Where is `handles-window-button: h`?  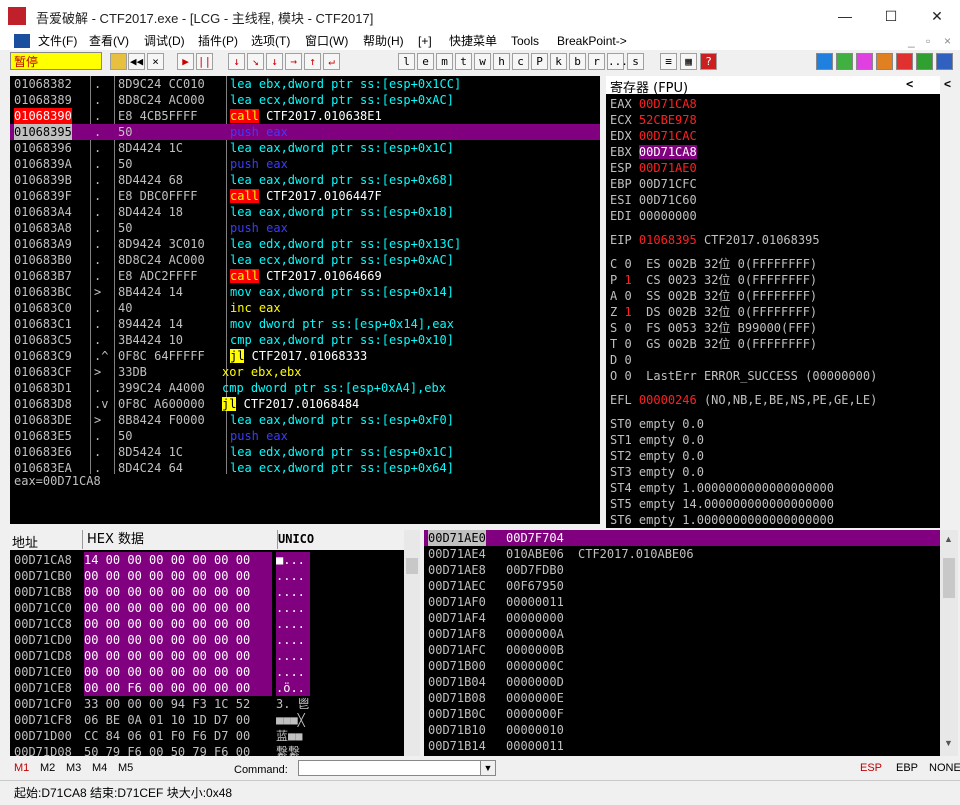
handles-window-button: h is located at coordinates (501, 61).